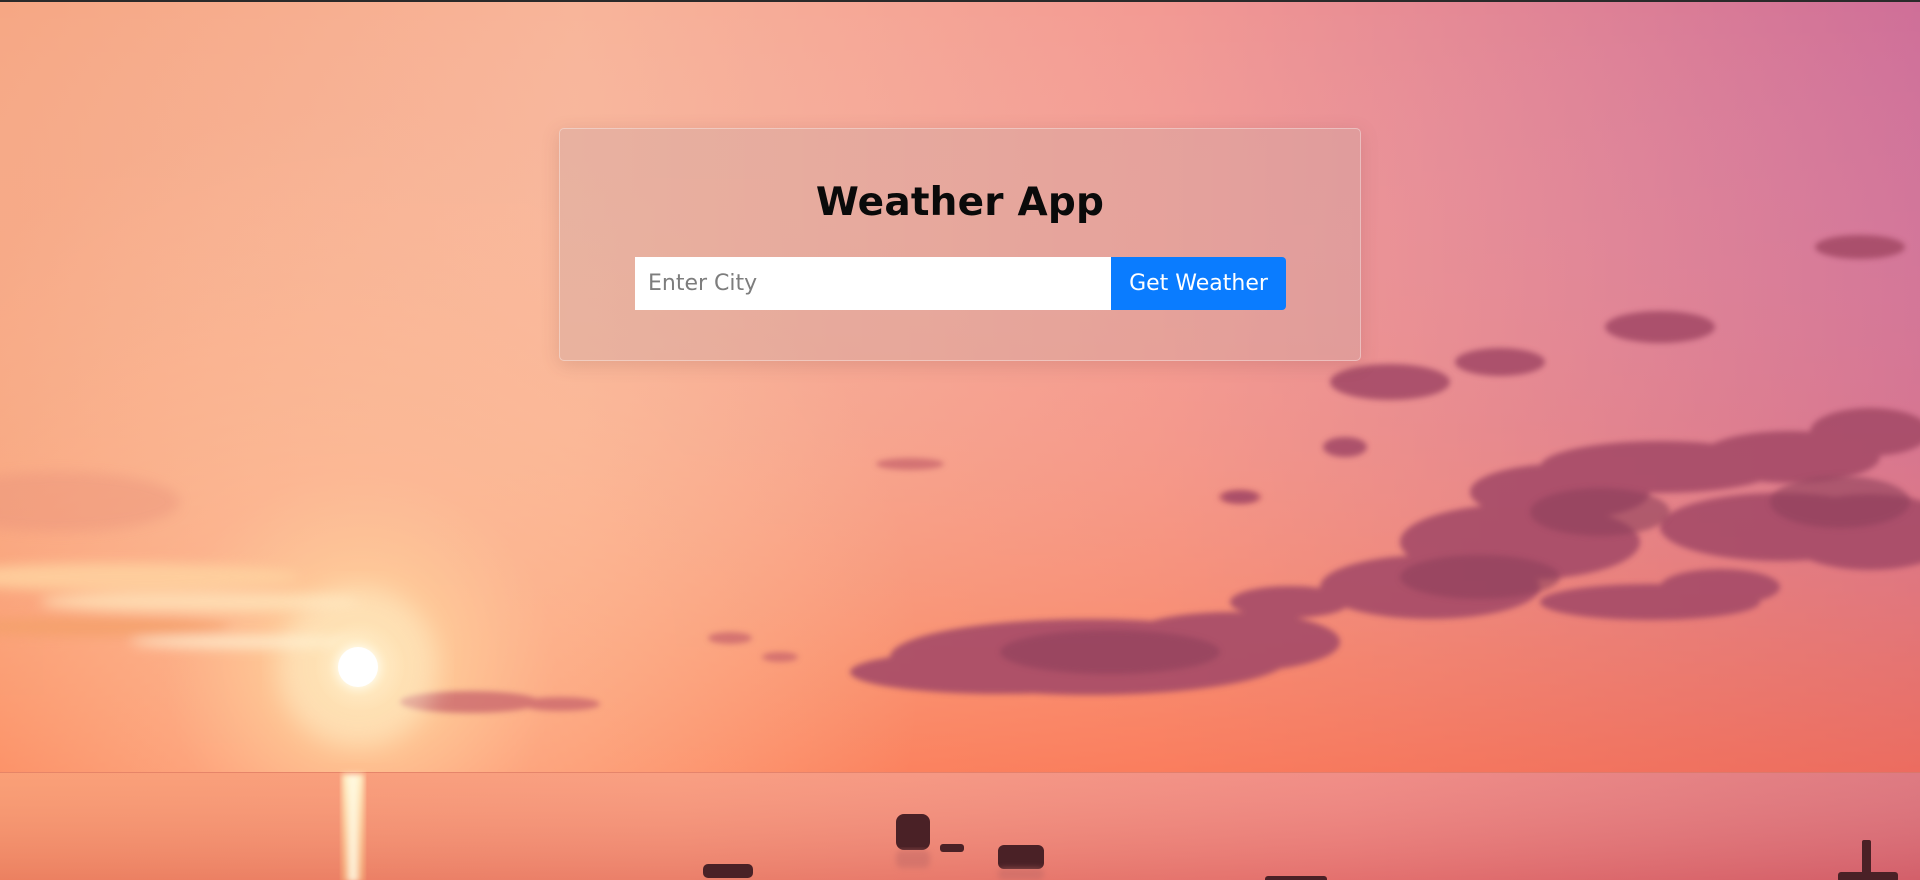  I want to click on search-form: Get Weather, so click(960, 283).